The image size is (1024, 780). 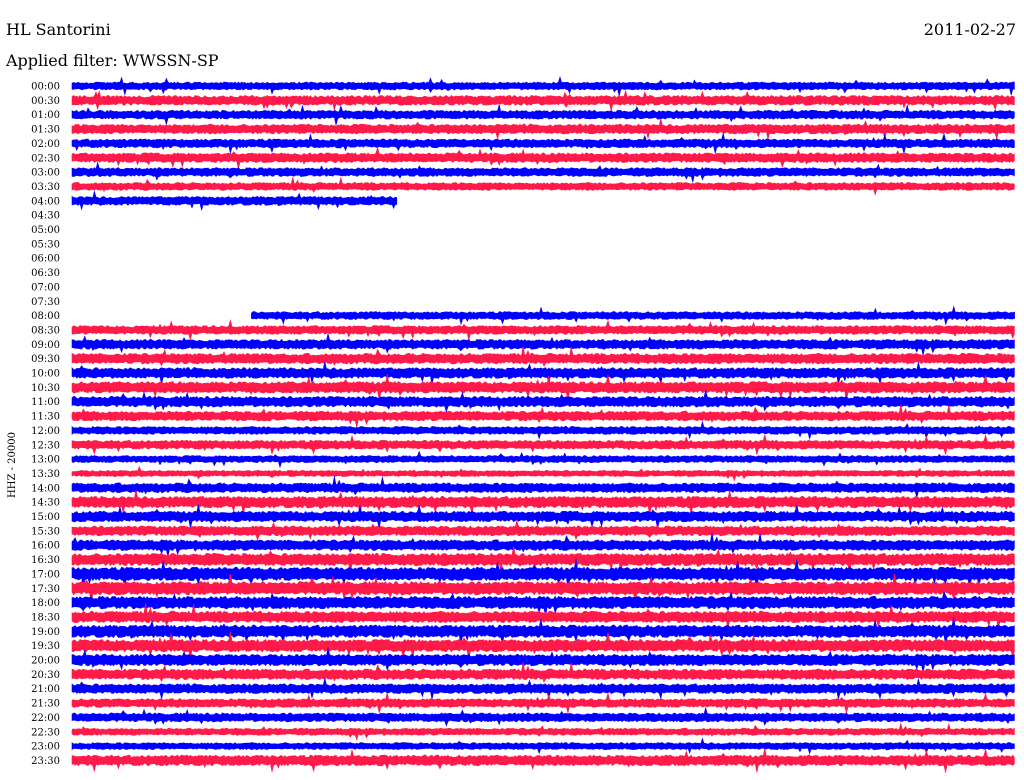 What do you see at coordinates (45, 574) in the screenshot?
I see `time-label: 17:00` at bounding box center [45, 574].